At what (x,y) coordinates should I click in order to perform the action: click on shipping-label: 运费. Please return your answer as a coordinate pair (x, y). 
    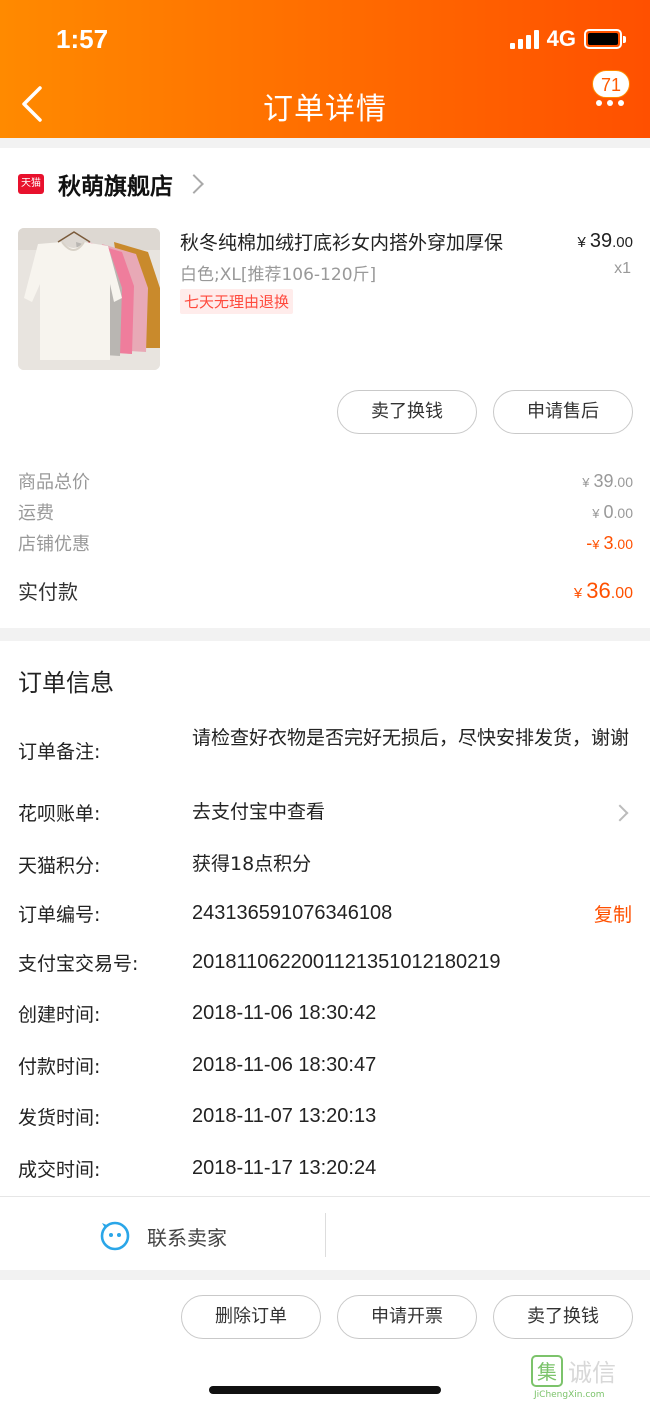
    Looking at the image, I should click on (36, 513).